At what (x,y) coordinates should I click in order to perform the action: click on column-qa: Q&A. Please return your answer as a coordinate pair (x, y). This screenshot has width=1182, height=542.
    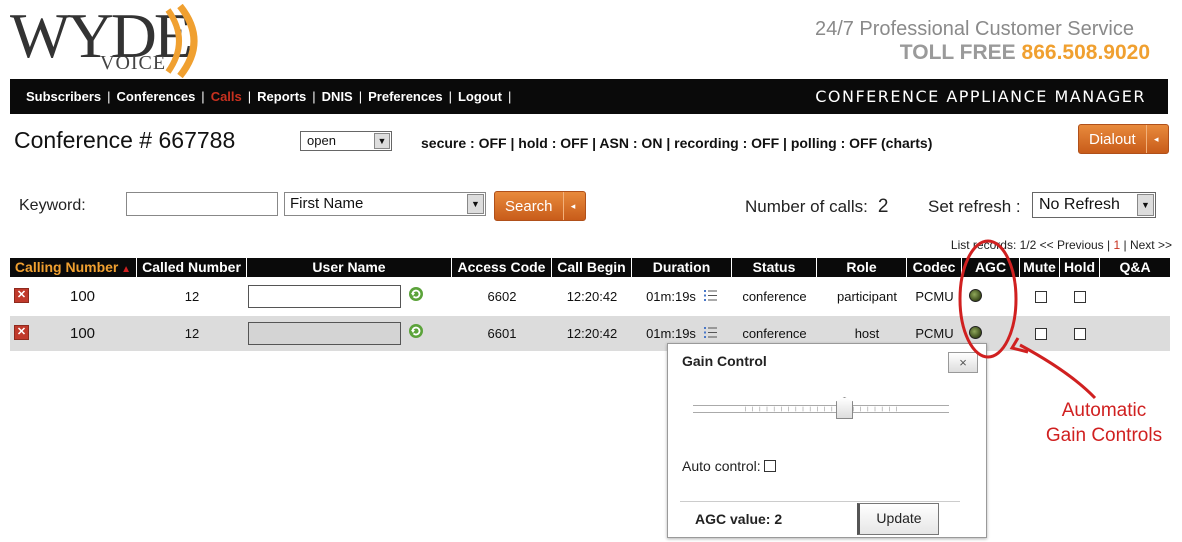
    Looking at the image, I should click on (1135, 267).